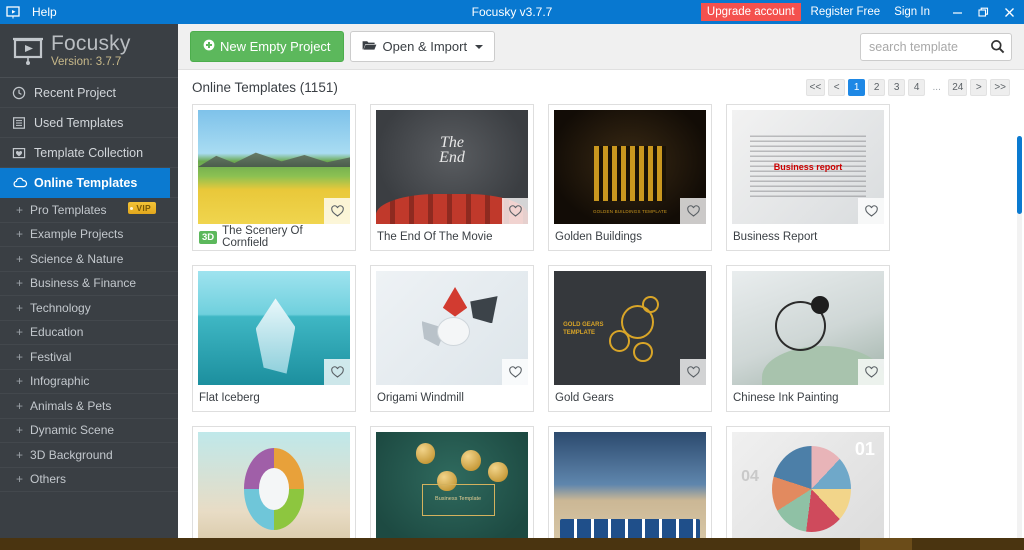 This screenshot has width=1024, height=550. What do you see at coordinates (1019, 343) in the screenshot?
I see `vertical-scrollbar` at bounding box center [1019, 343].